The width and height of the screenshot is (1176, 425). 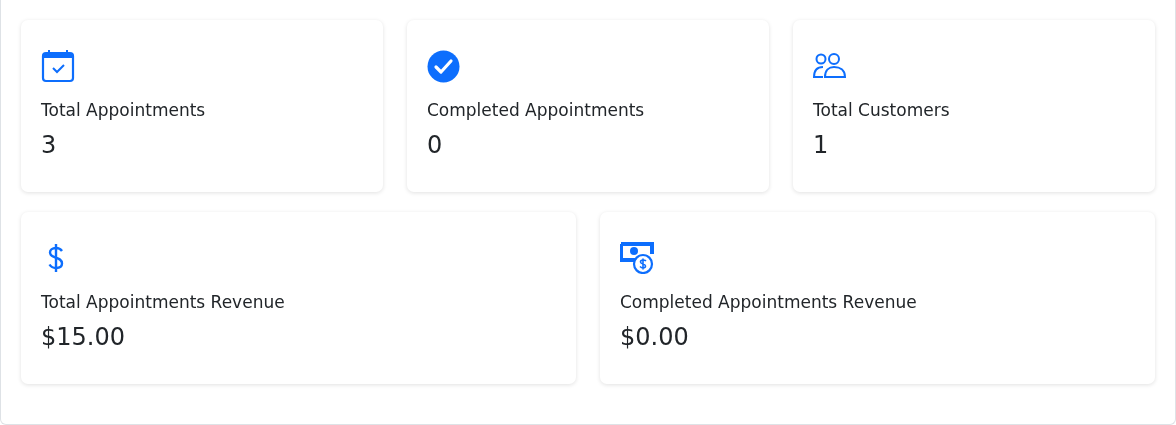 What do you see at coordinates (83, 337) in the screenshot?
I see `stat-value: $15.00` at bounding box center [83, 337].